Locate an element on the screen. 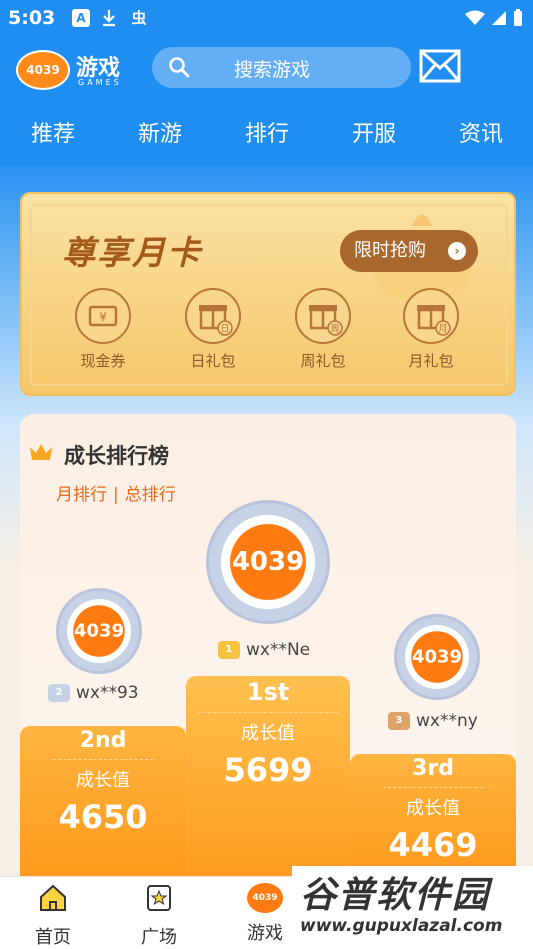  bug-icon: 虫 is located at coordinates (139, 18).